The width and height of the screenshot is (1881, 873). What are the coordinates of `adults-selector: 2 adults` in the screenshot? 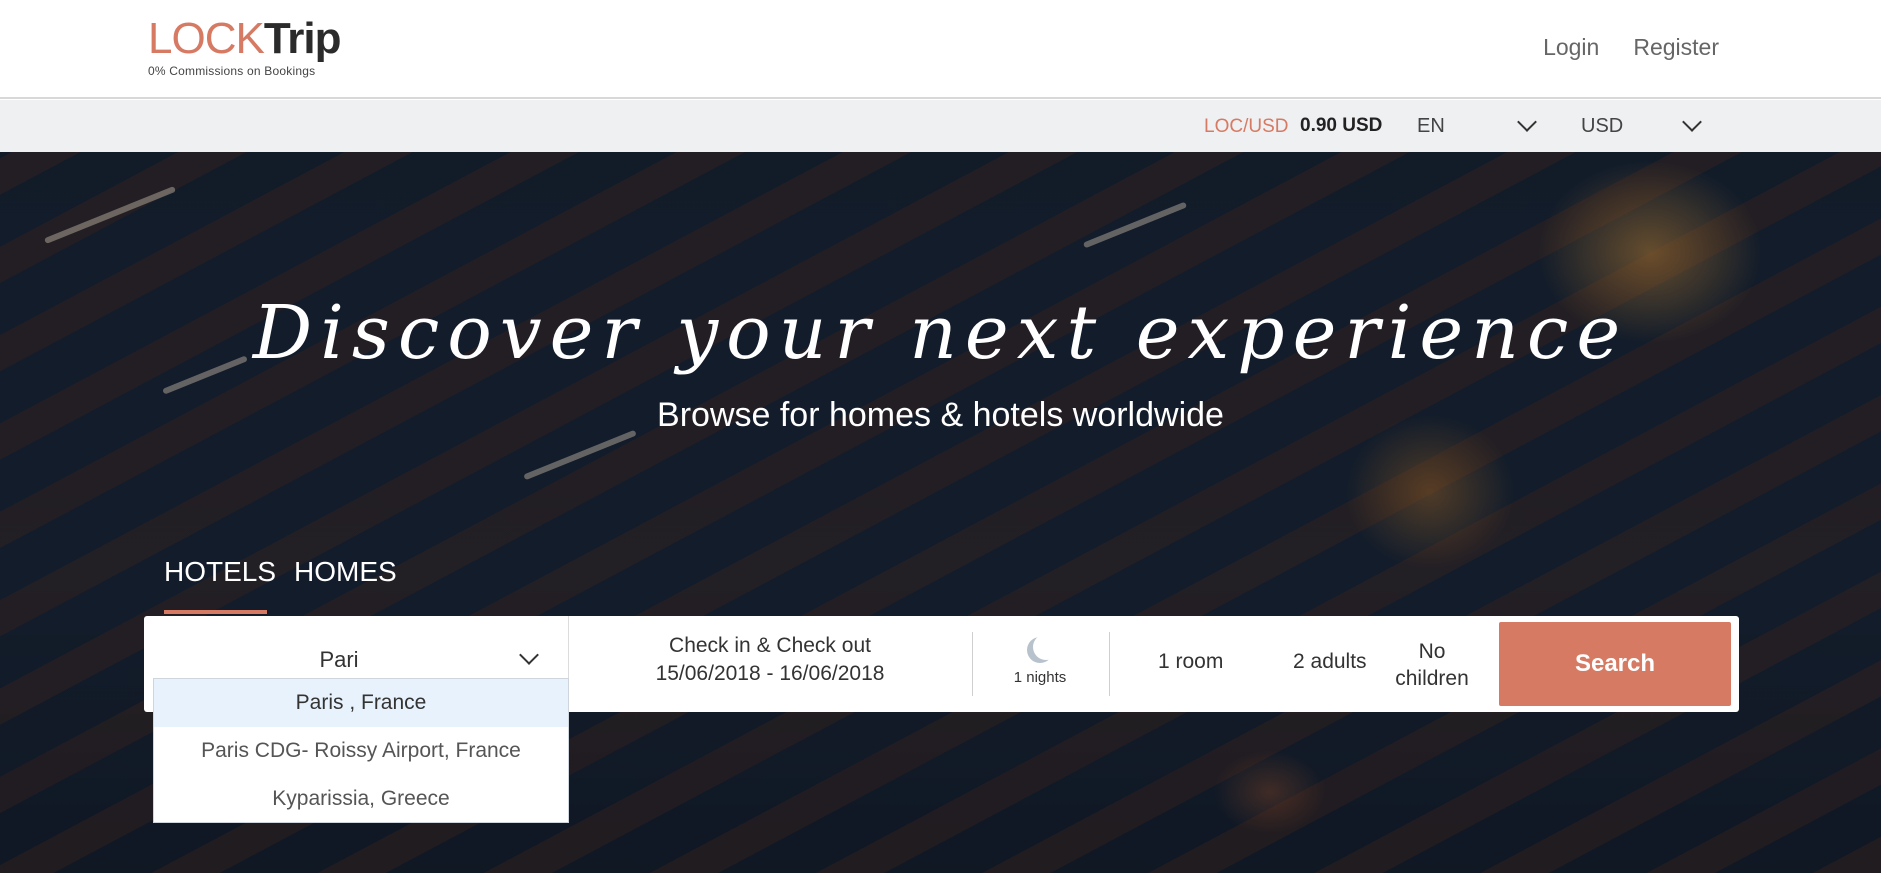 It's located at (1330, 662).